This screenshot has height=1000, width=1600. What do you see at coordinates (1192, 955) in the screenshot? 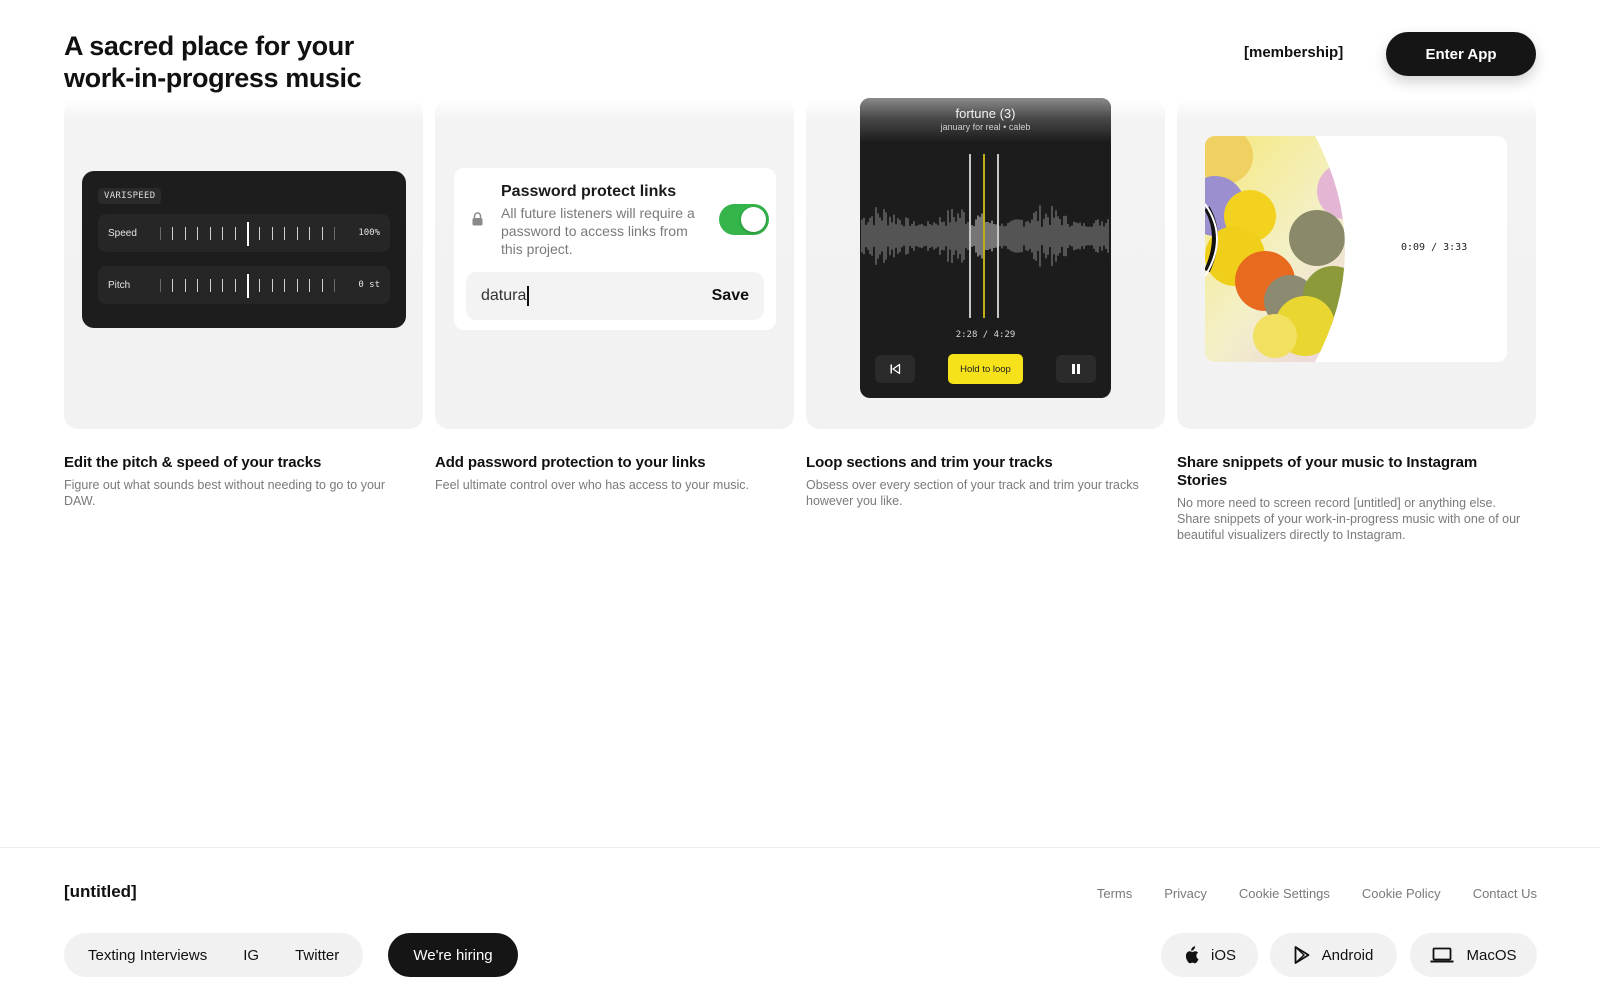
I see `apple-icon` at bounding box center [1192, 955].